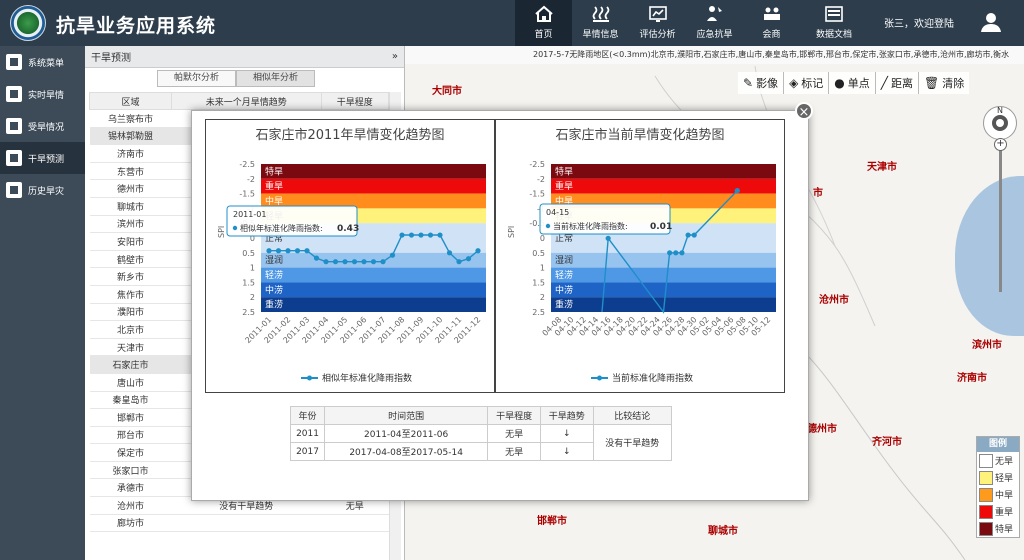 This screenshot has width=1024, height=560. I want to click on band-label: 轻涝, so click(274, 275).